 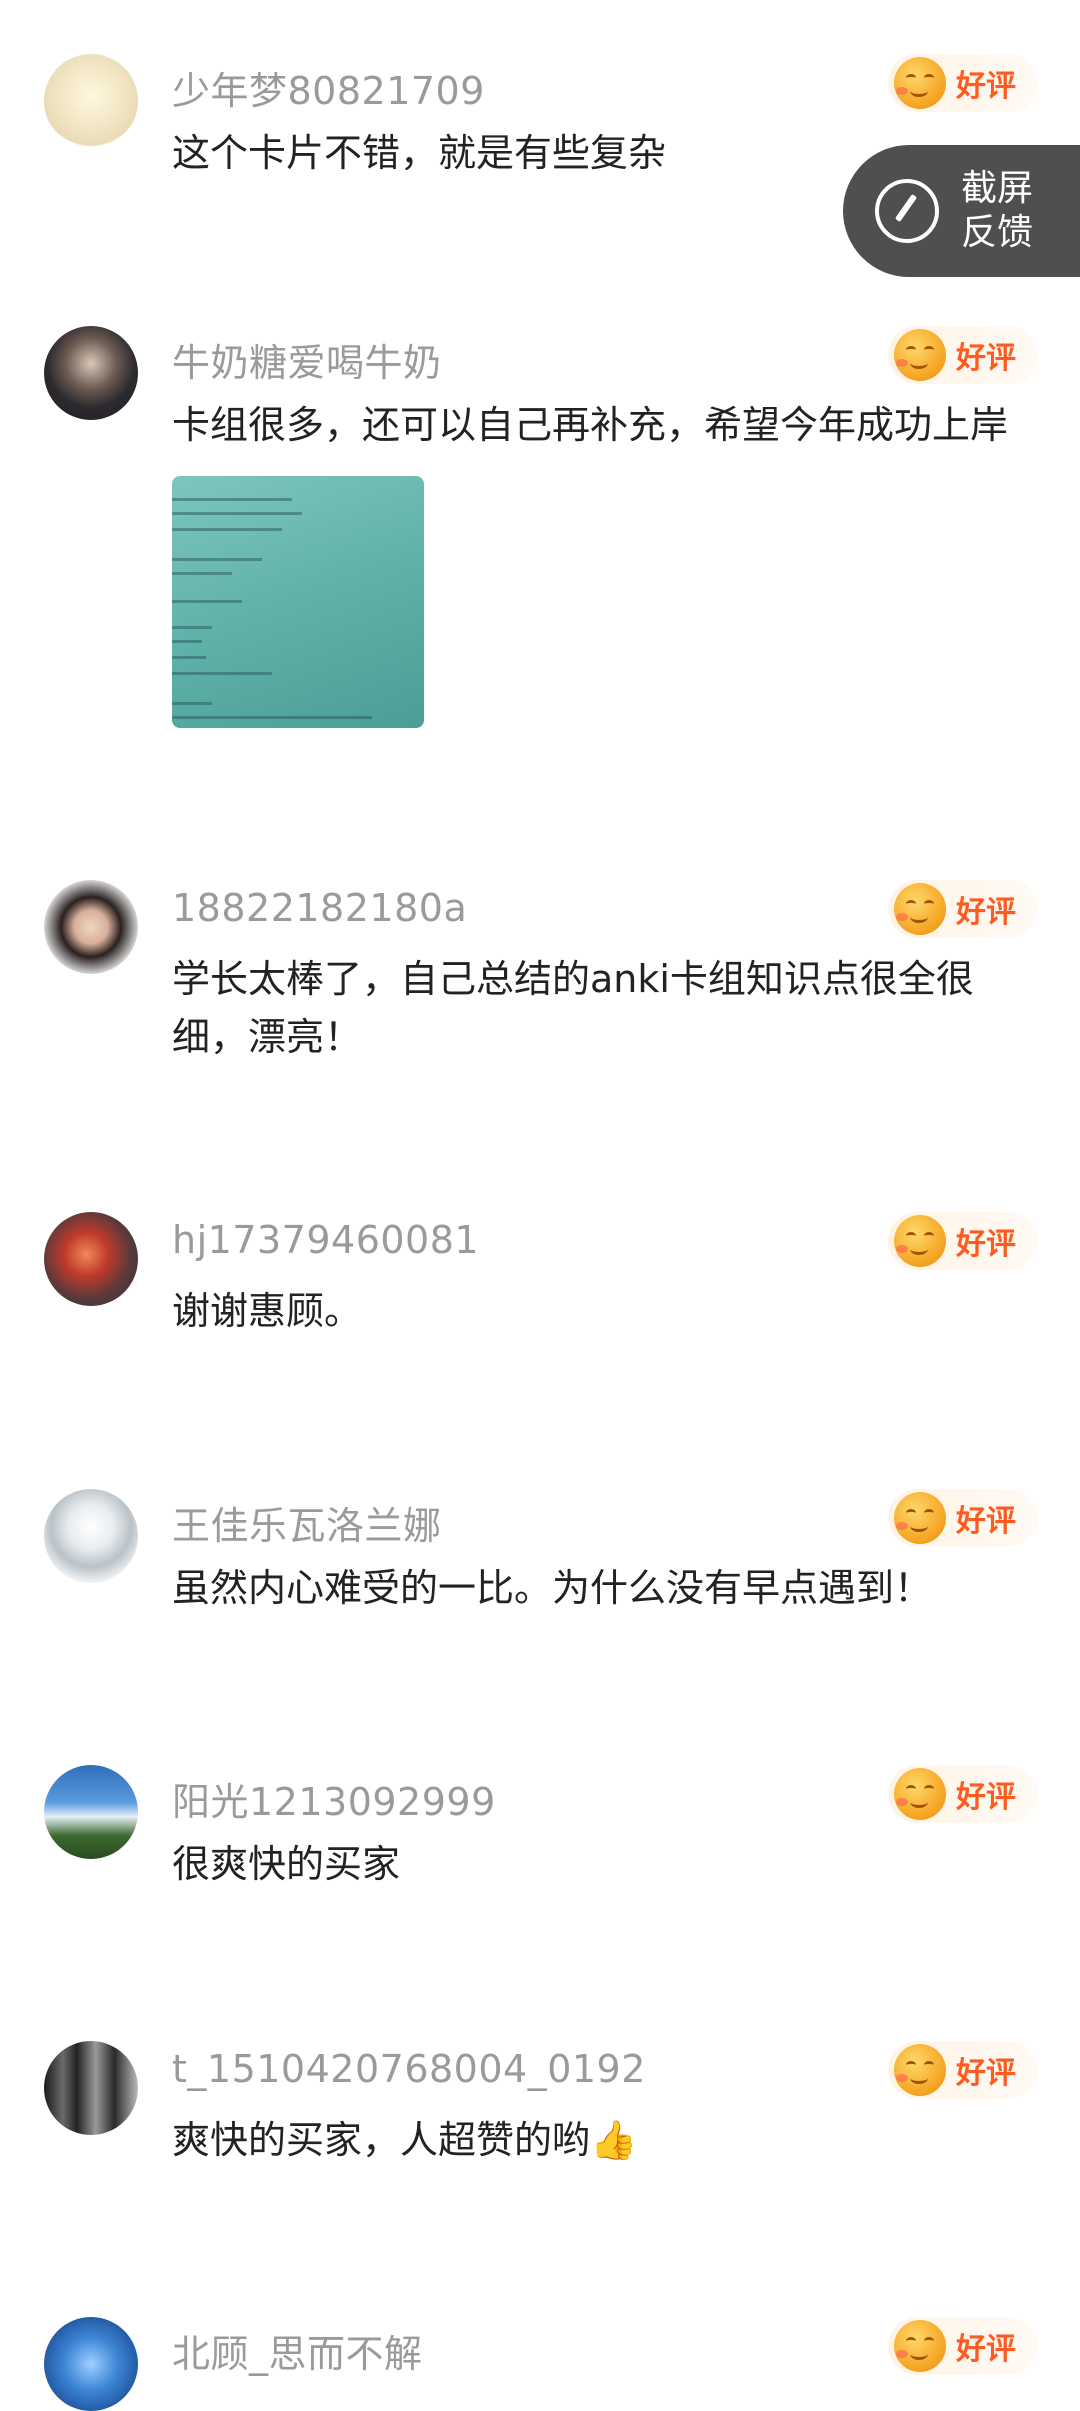 I want to click on comment-text: 爽快的买家，人超赞的哟👍, so click(x=607, y=2140).